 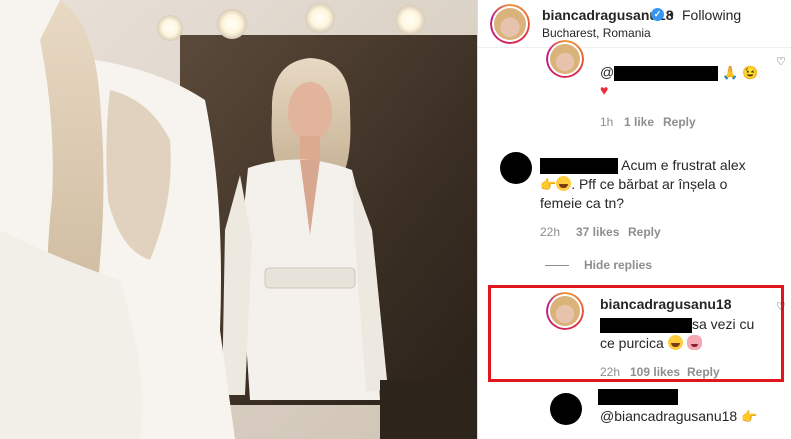 I want to click on comment-body: @ 🙏 😉, so click(x=679, y=72).